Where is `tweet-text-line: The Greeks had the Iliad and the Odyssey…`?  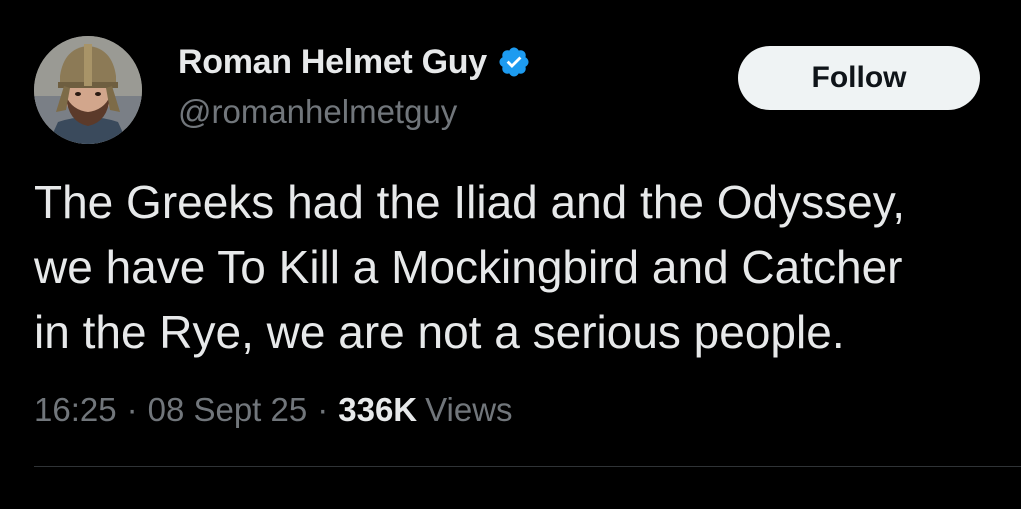
tweet-text-line: The Greeks had the Iliad and the Odyssey… is located at coordinates (470, 202).